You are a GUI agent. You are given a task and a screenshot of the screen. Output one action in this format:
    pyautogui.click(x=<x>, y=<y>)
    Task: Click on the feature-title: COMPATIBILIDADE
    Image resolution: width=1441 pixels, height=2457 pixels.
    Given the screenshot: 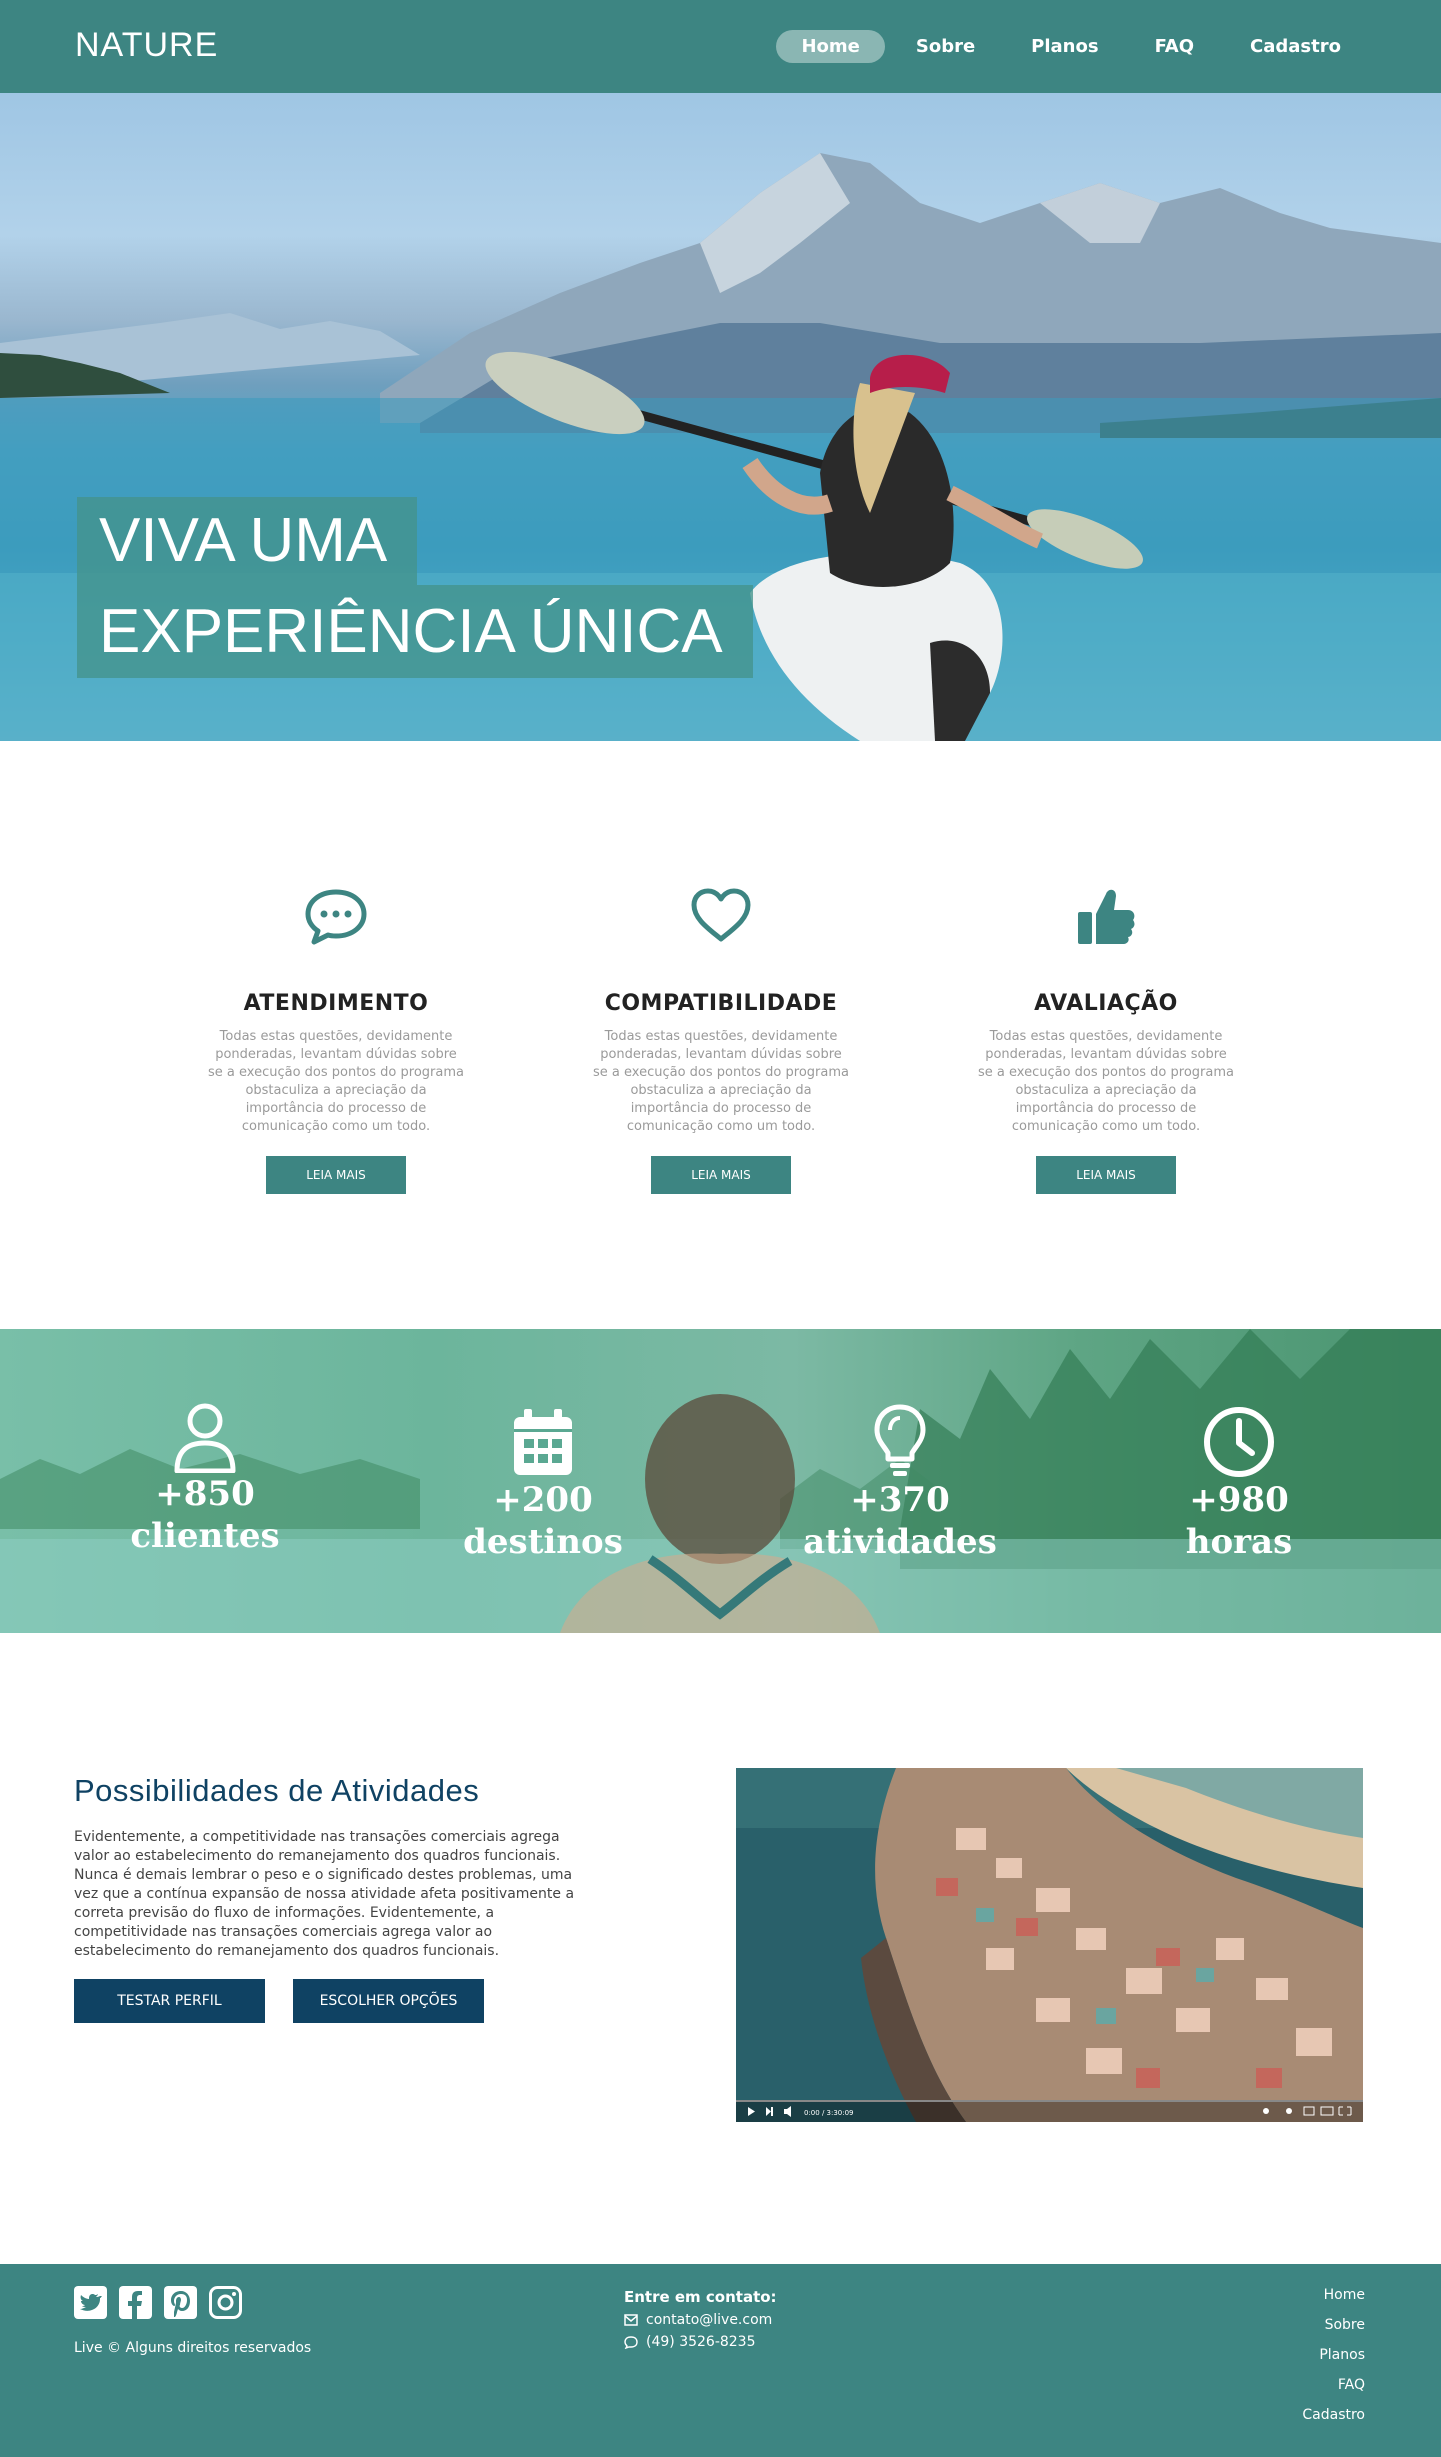 What is the action you would take?
    pyautogui.click(x=721, y=1003)
    